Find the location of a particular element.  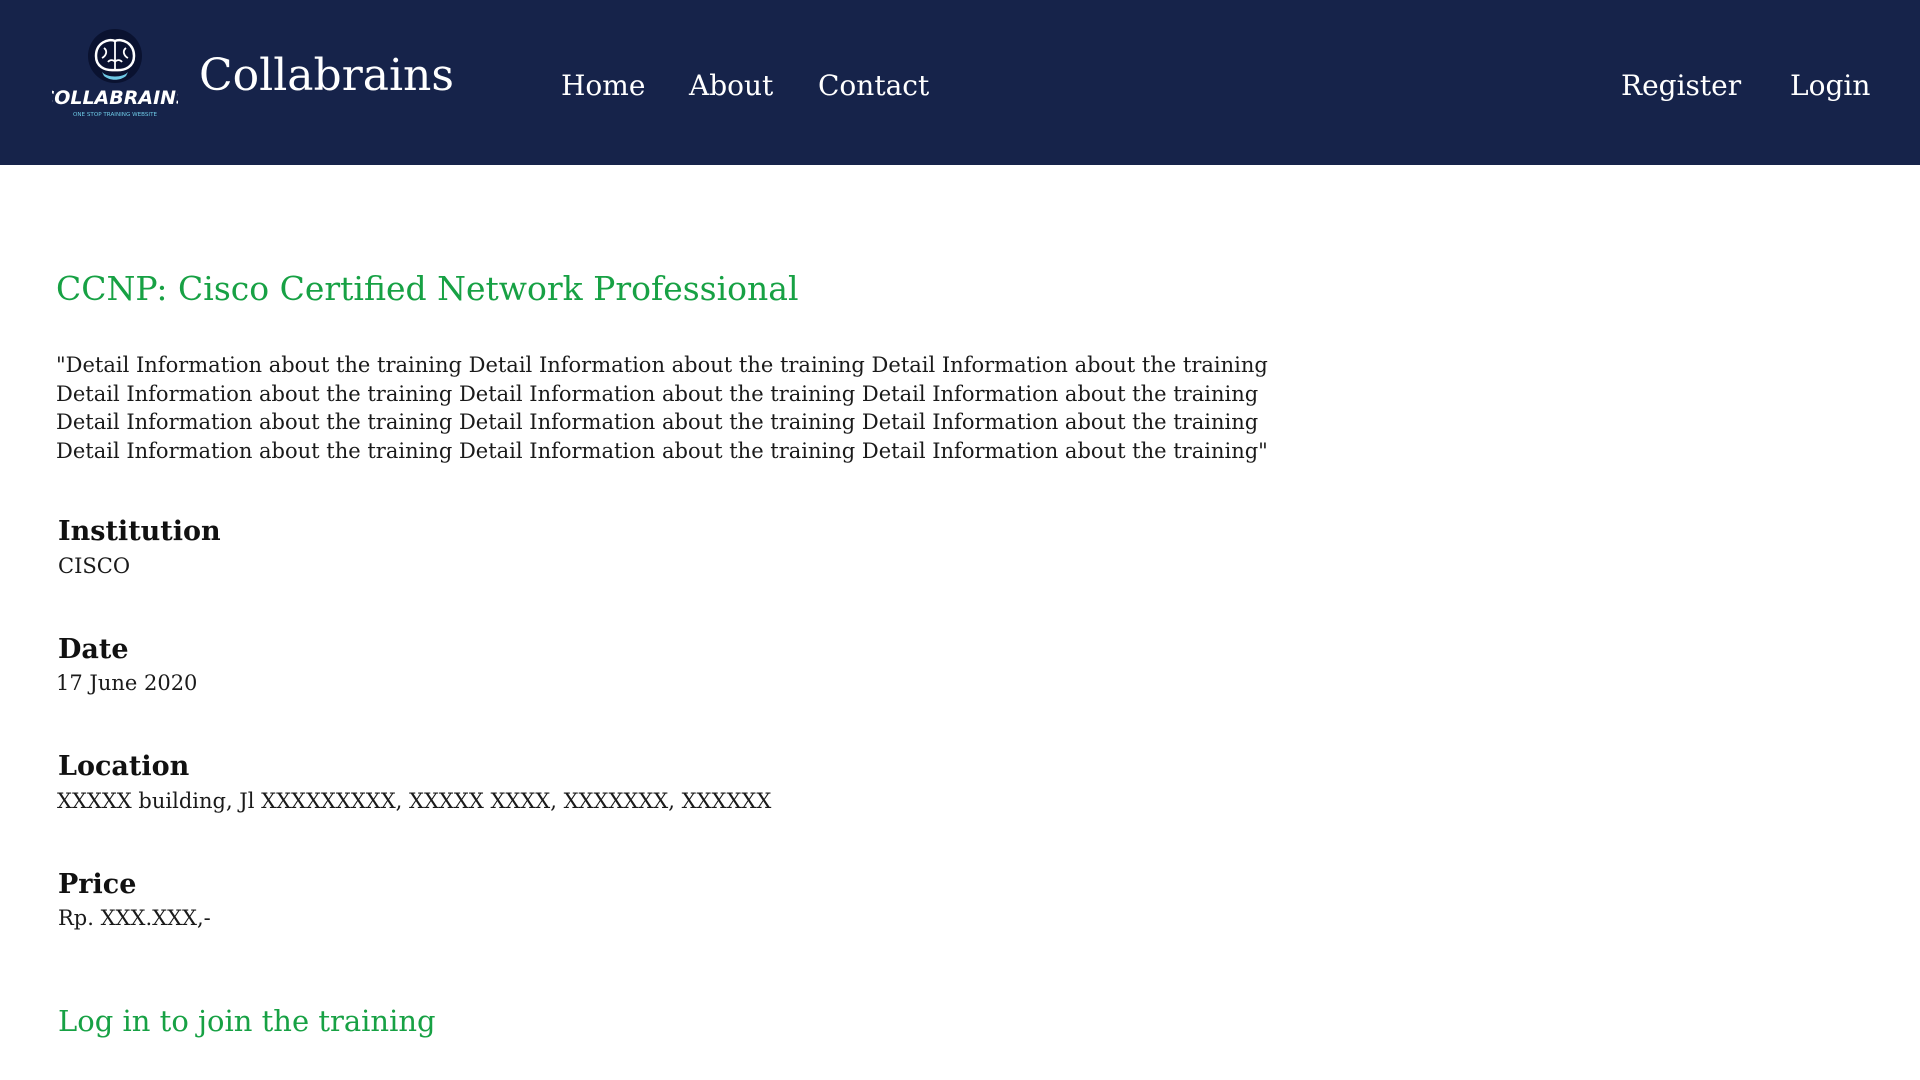

brain-icon: COLLABRAINS ONE STOP TRAINING WEBSITE is located at coordinates (115, 73).